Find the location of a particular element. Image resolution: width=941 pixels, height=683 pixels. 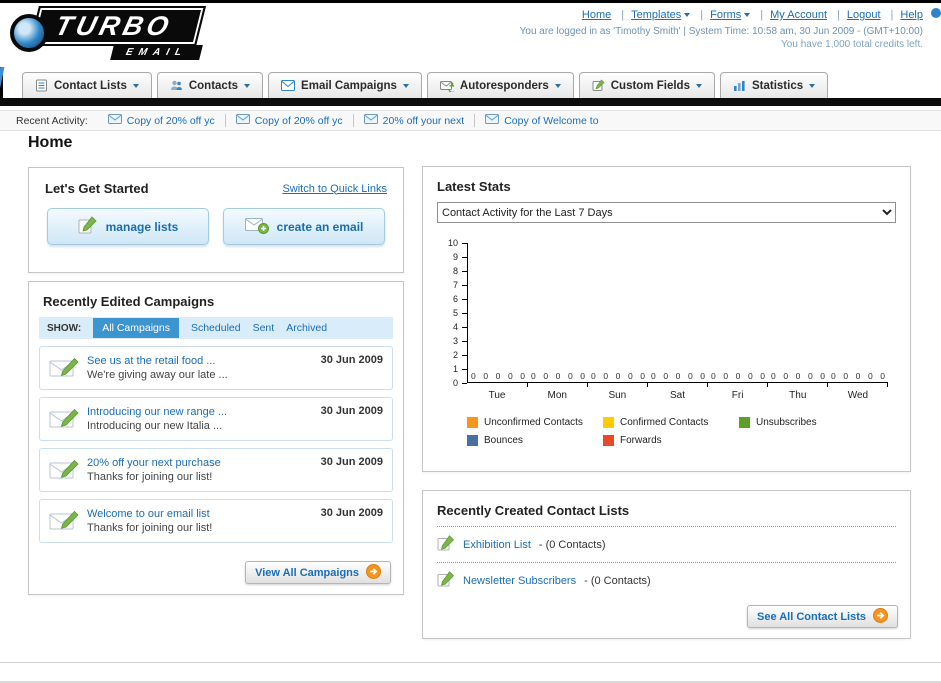

link-templates: Templates is located at coordinates (670, 15).